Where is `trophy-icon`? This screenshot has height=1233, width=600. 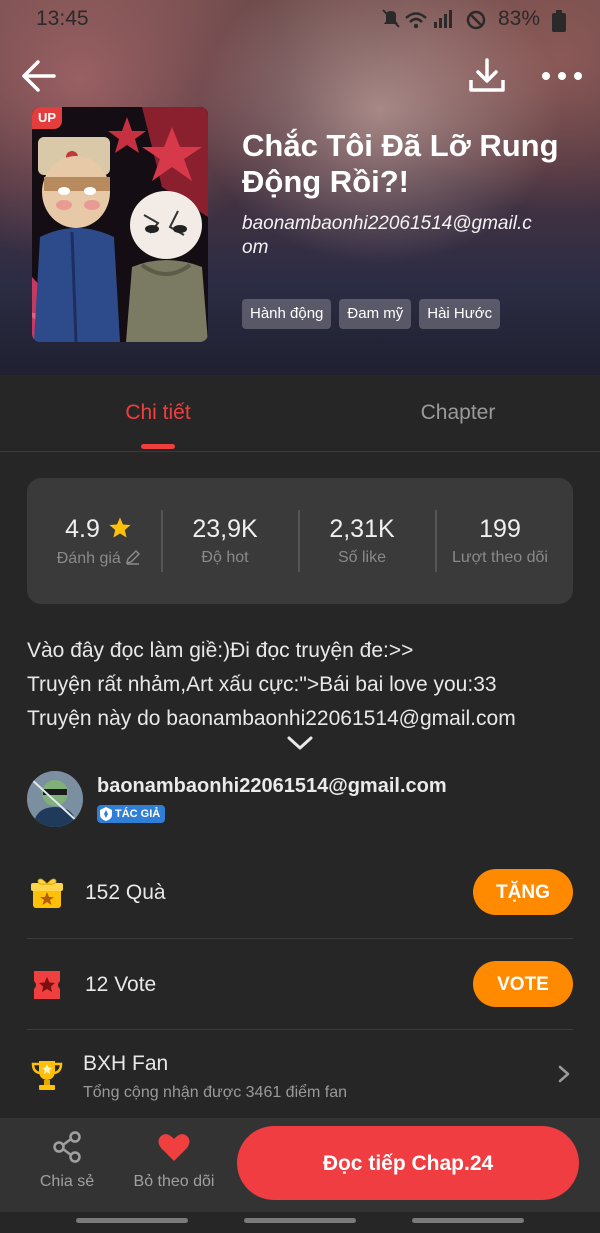 trophy-icon is located at coordinates (47, 1075).